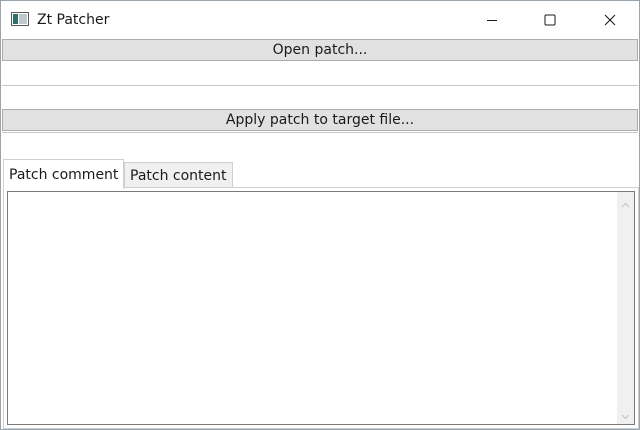 The image size is (640, 430). Describe the element at coordinates (64, 174) in the screenshot. I see `tab-patch-comment: Patch comment` at that location.